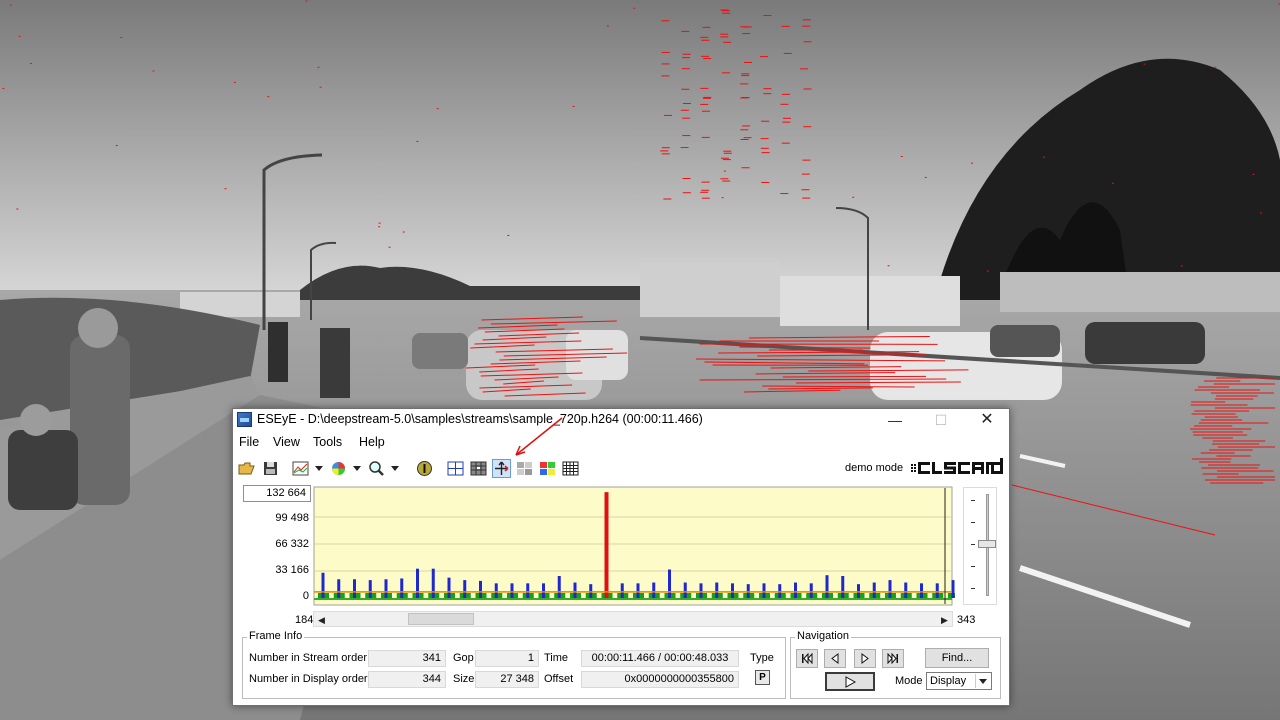 The height and width of the screenshot is (720, 1280). What do you see at coordinates (278, 352) in the screenshot?
I see `pedestrian` at bounding box center [278, 352].